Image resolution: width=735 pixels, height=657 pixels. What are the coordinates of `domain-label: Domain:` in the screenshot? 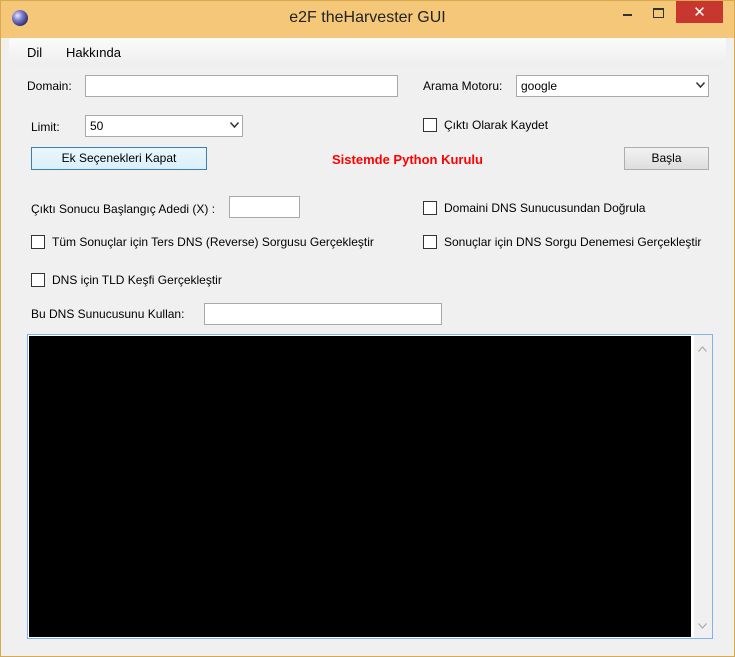 It's located at (49, 86).